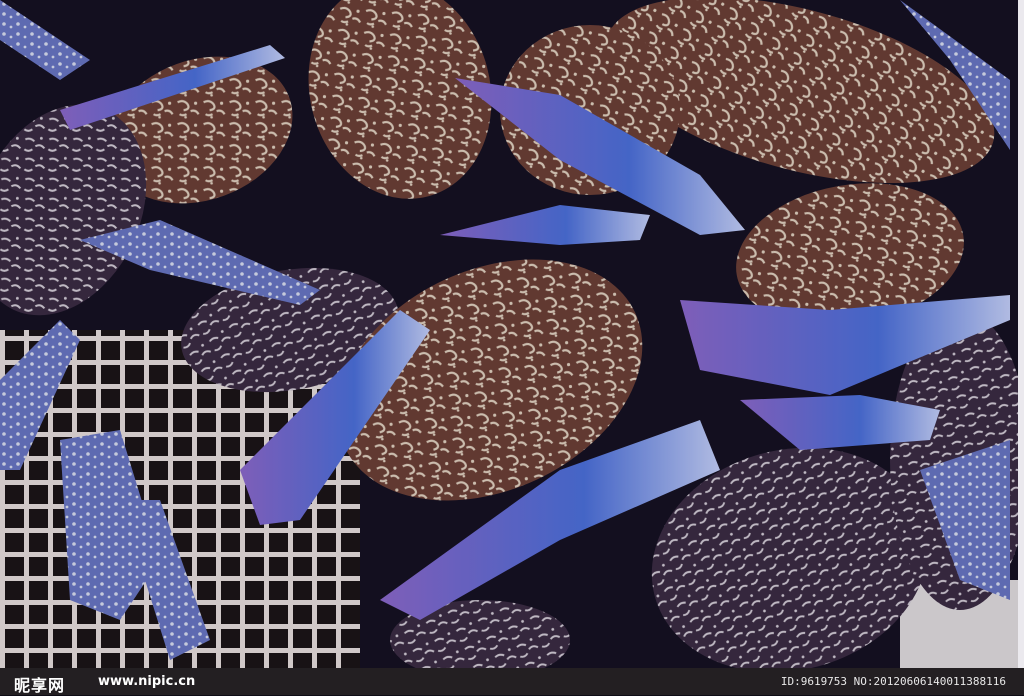 This screenshot has height=696, width=1024. I want to click on watermark-url: www.nipic.cn, so click(147, 681).